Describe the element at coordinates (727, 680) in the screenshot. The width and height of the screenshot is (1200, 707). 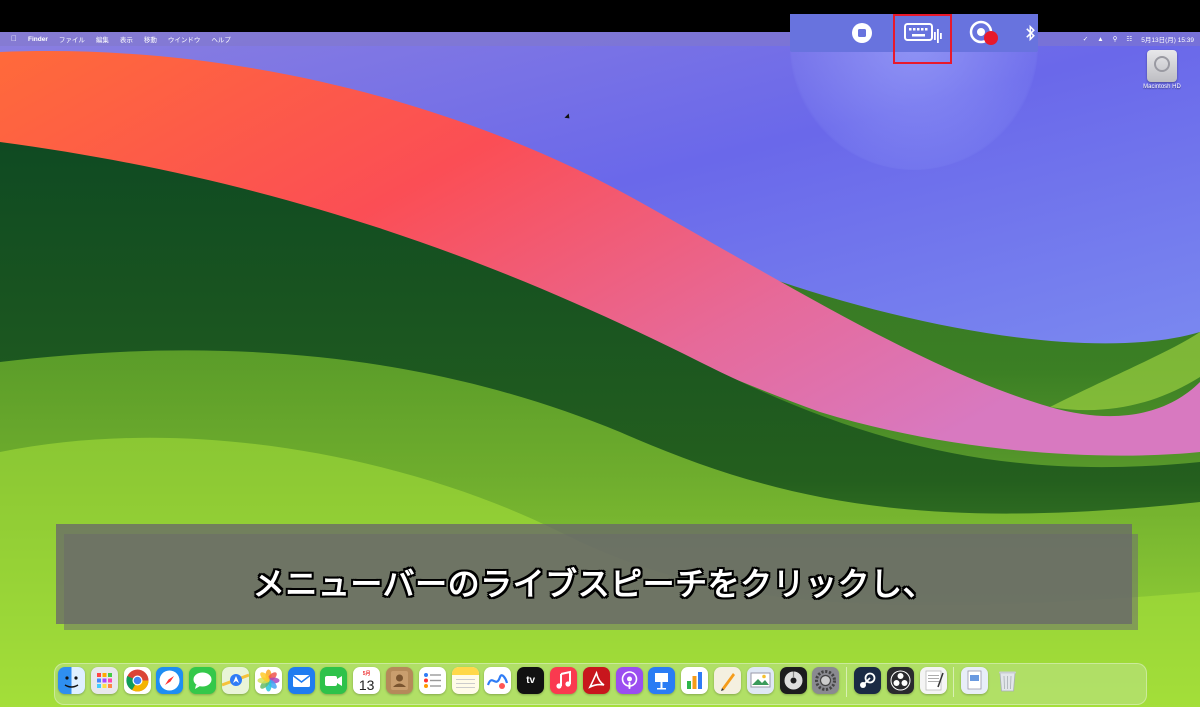
I see `pages-icon` at that location.